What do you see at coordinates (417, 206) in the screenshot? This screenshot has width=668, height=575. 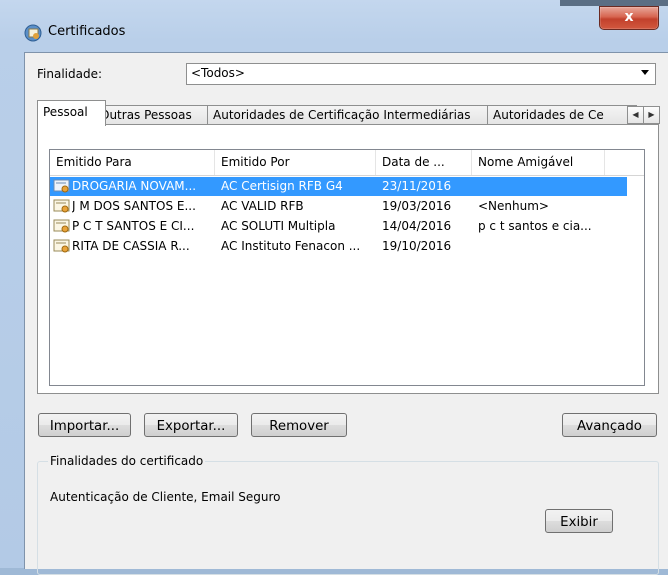 I see `cell-data: 19/03/2016` at bounding box center [417, 206].